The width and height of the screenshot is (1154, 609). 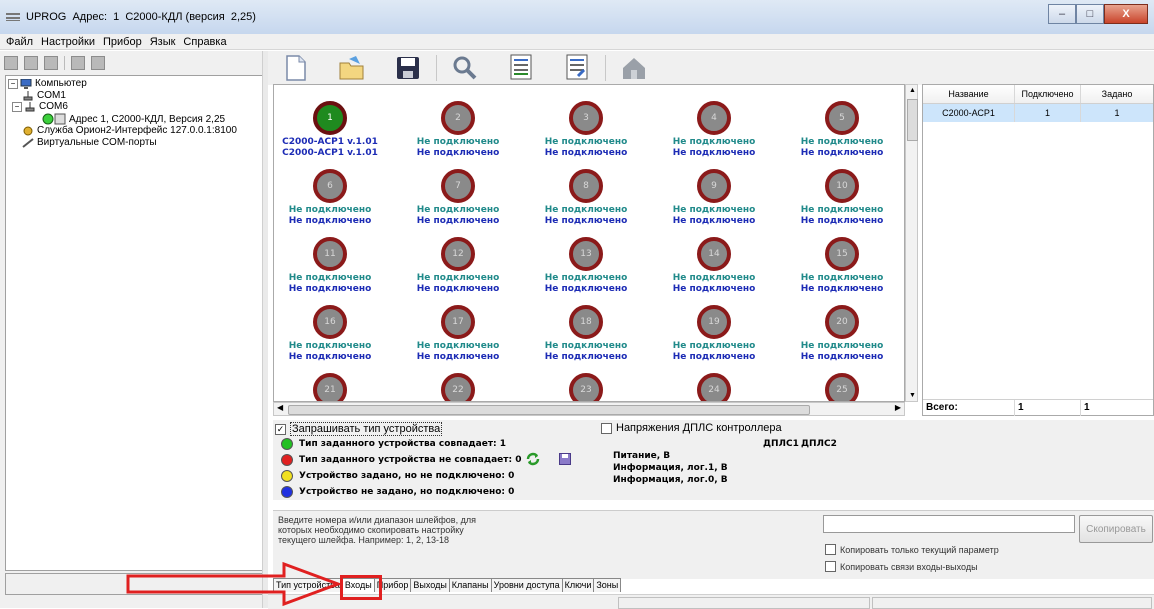 I want to click on device-status-icon: 24, so click(x=714, y=387).